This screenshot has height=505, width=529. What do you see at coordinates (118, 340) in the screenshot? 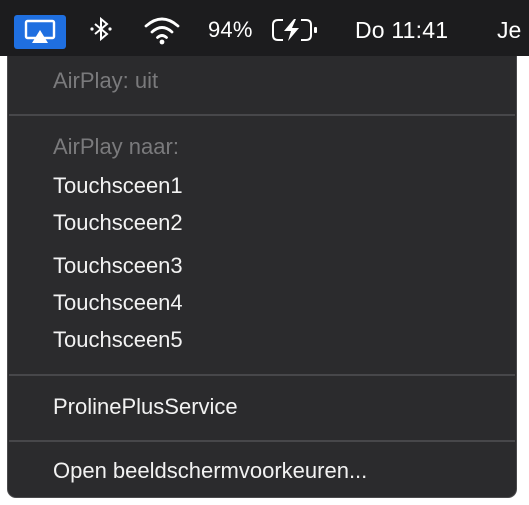
I see `device-item-touchsceen5: Touchsceen5` at bounding box center [118, 340].